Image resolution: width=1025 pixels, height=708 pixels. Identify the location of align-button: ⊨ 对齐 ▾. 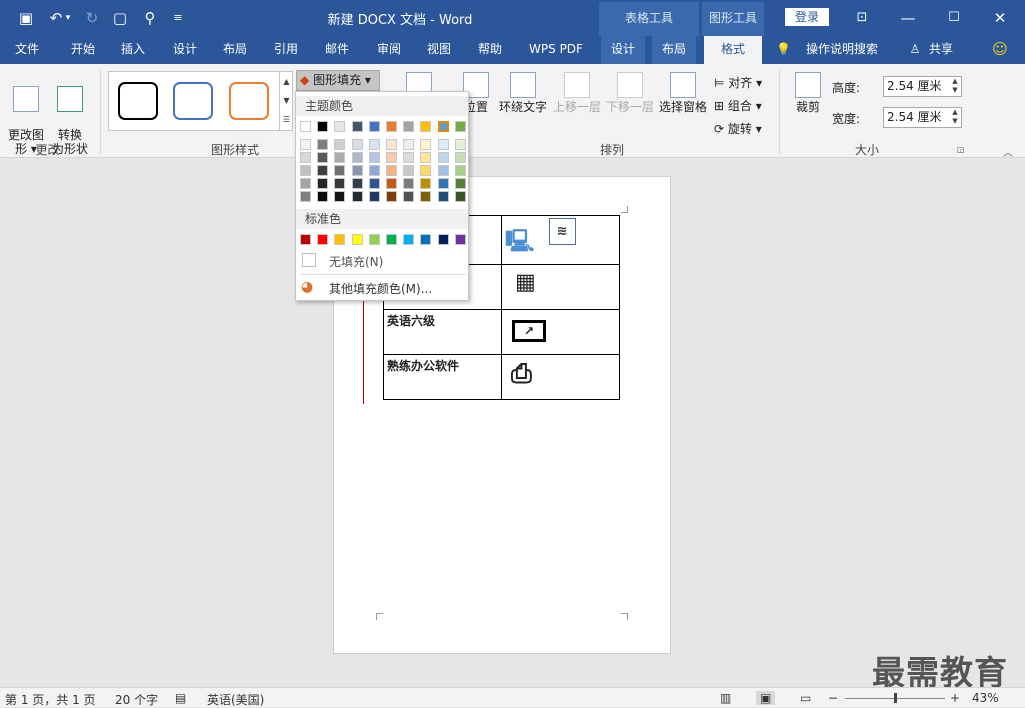
(738, 83).